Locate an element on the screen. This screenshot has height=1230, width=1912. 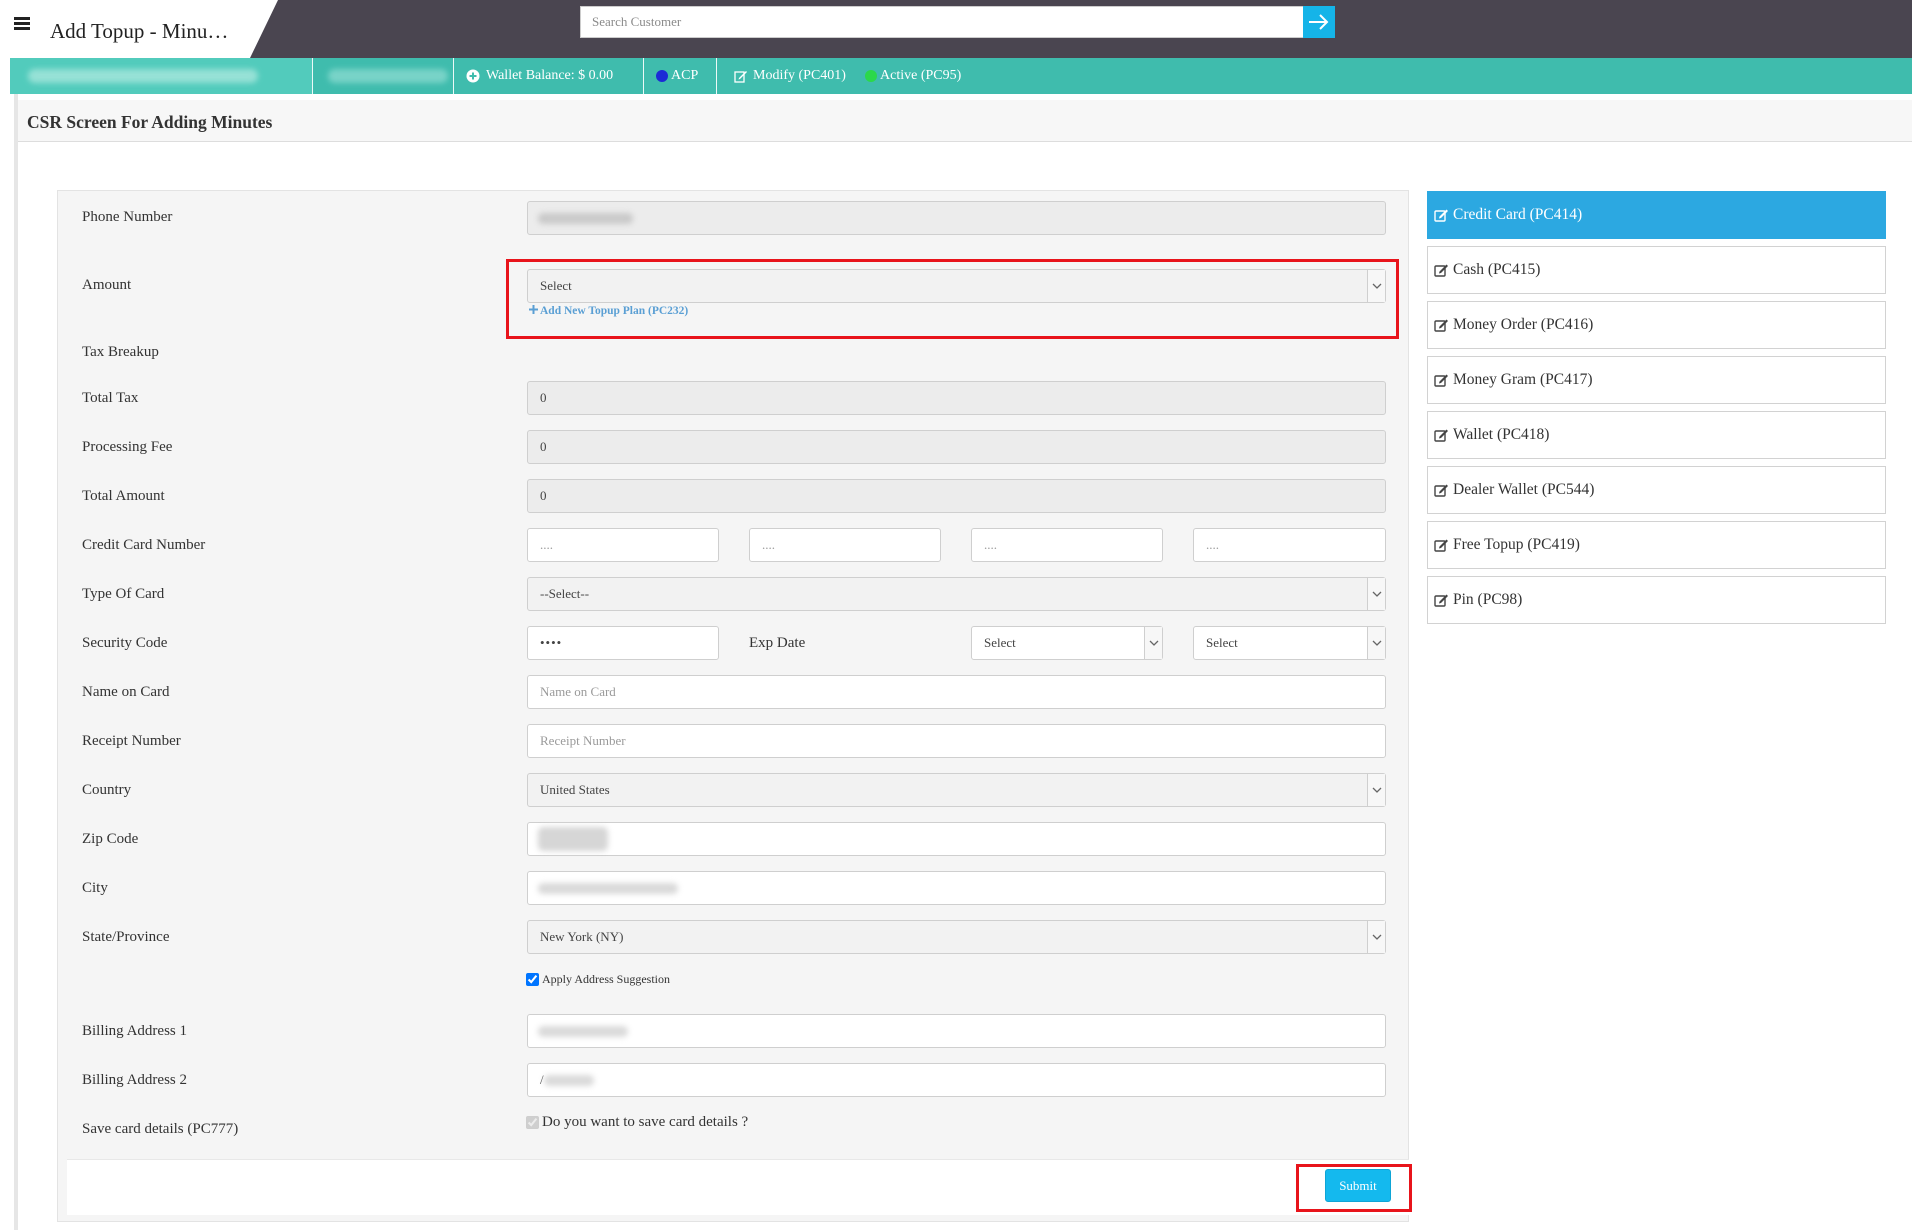
apply-address-suggestion-row: Apply Address Suggestion is located at coordinates (598, 979).